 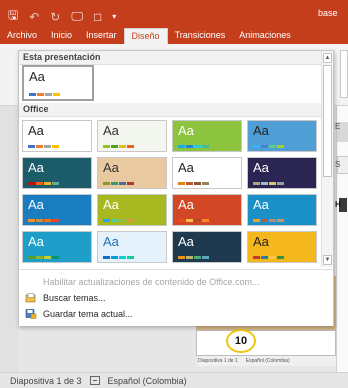 What do you see at coordinates (132, 247) in the screenshot?
I see `theme-circuito: Aa` at bounding box center [132, 247].